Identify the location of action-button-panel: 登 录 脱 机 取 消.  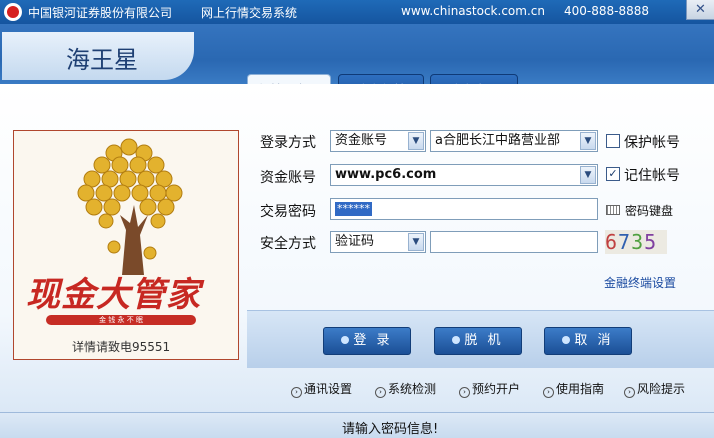
(480, 339).